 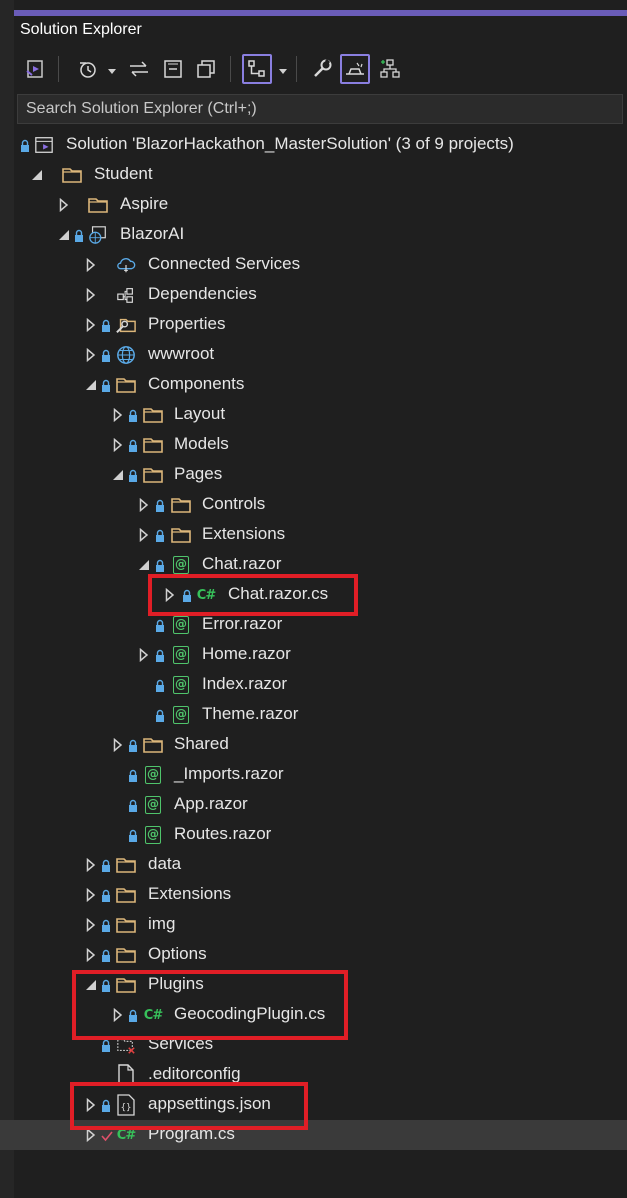 What do you see at coordinates (313, 445) in the screenshot?
I see `tree-item-models: Models` at bounding box center [313, 445].